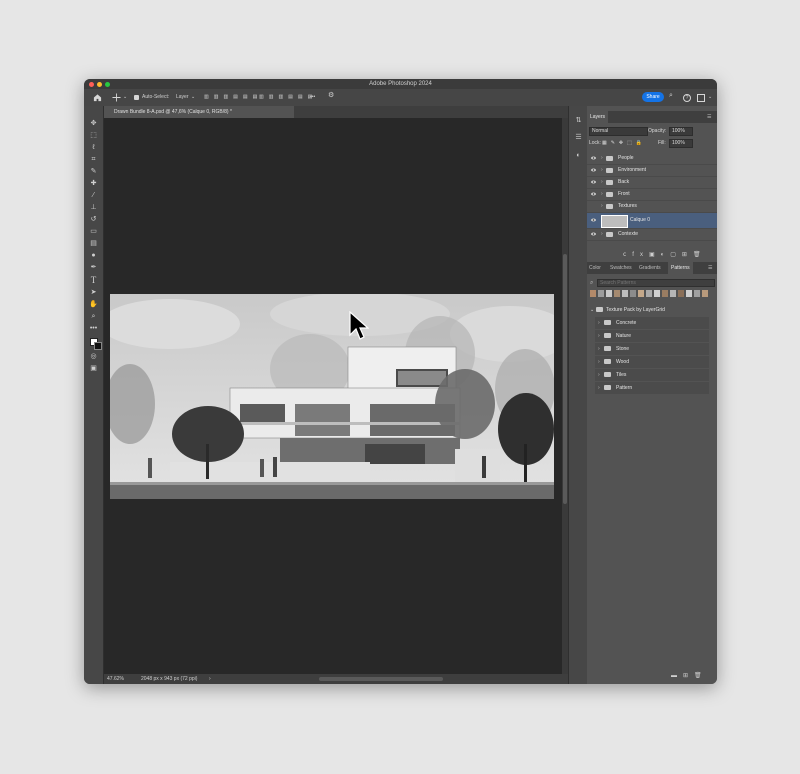  I want to click on pattern-actions-icon: ▬⊞🗑, so click(689, 675).